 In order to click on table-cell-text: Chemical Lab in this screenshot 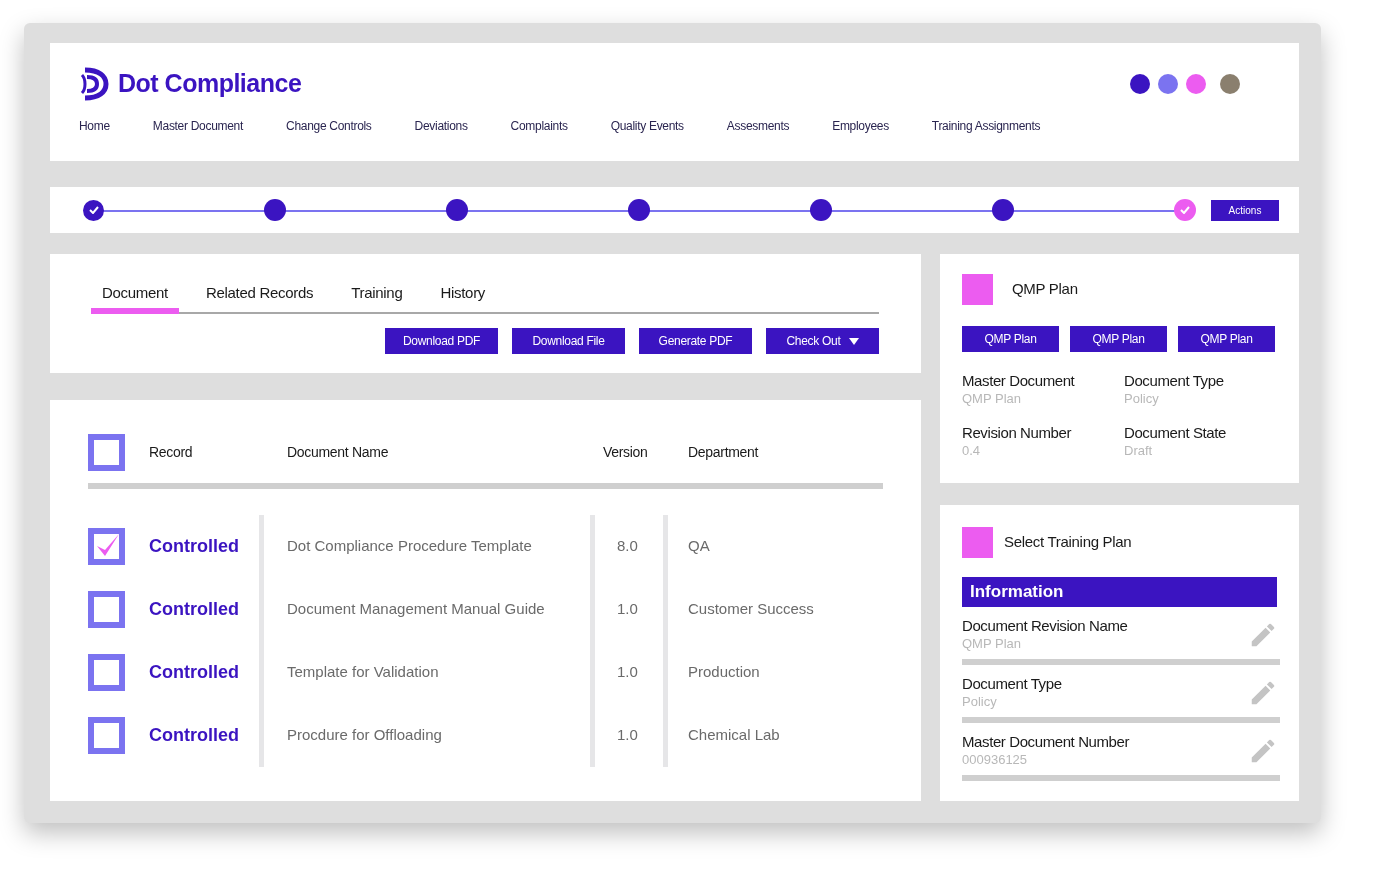, I will do `click(734, 735)`.